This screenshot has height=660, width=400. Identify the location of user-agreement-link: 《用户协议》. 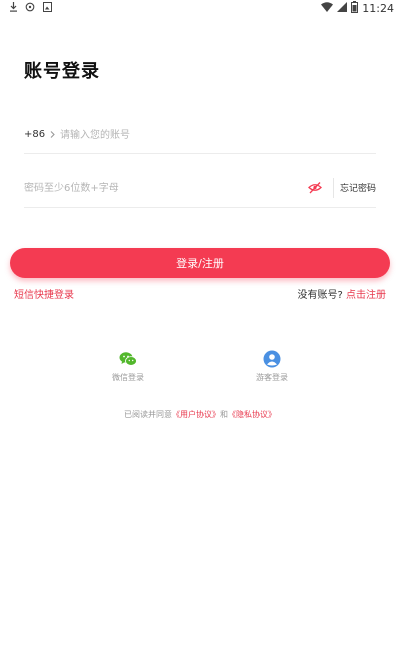
(196, 414).